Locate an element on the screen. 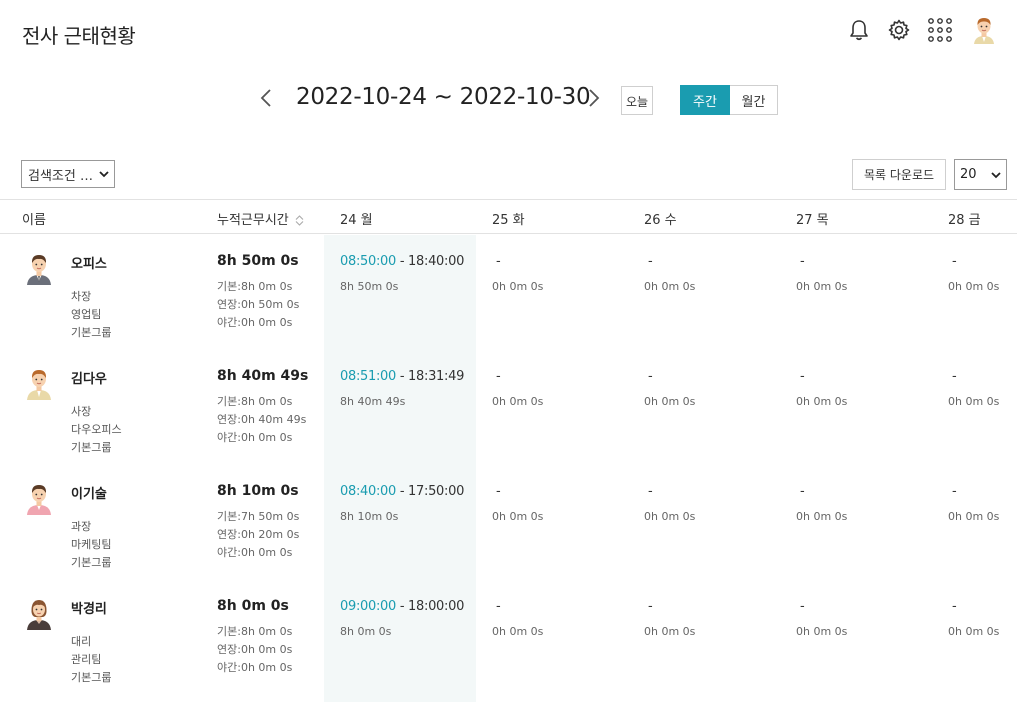 The image size is (1017, 702). next-week-button is located at coordinates (594, 98).